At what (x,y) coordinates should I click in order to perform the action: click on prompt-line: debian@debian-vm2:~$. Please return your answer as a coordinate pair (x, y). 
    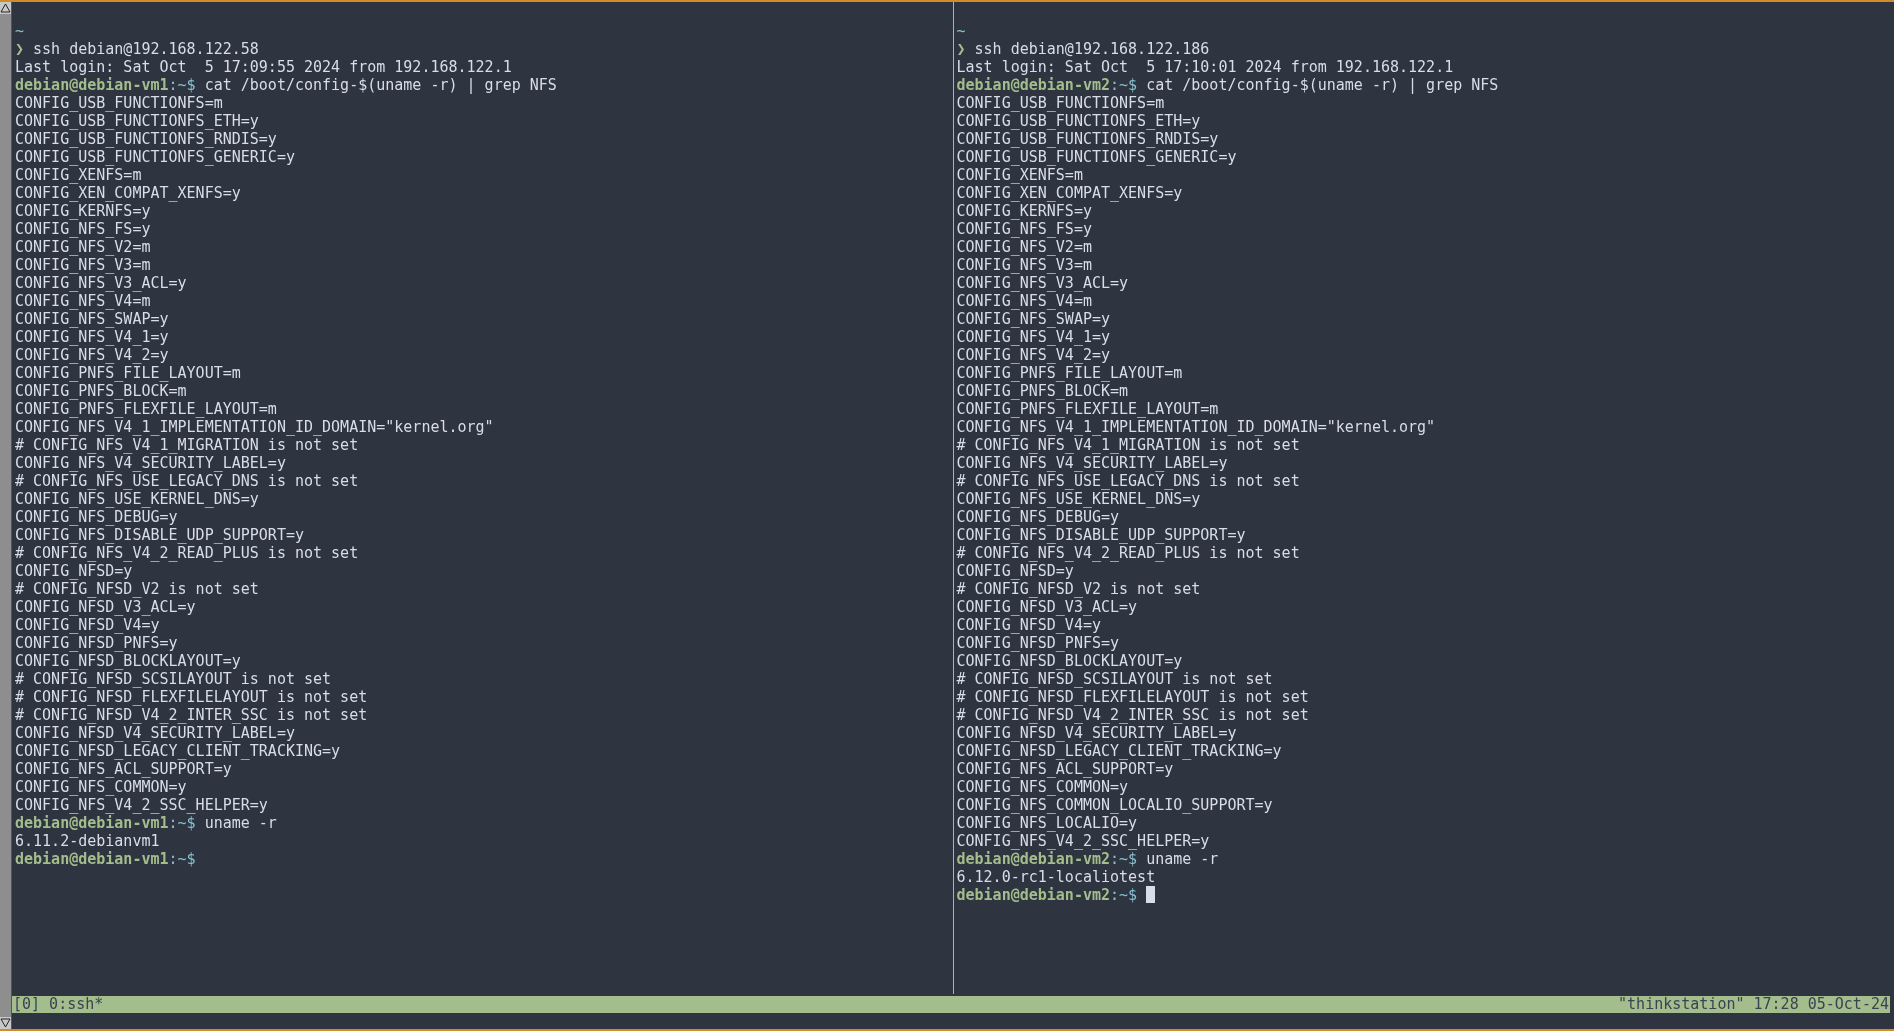
    Looking at the image, I should click on (1047, 895).